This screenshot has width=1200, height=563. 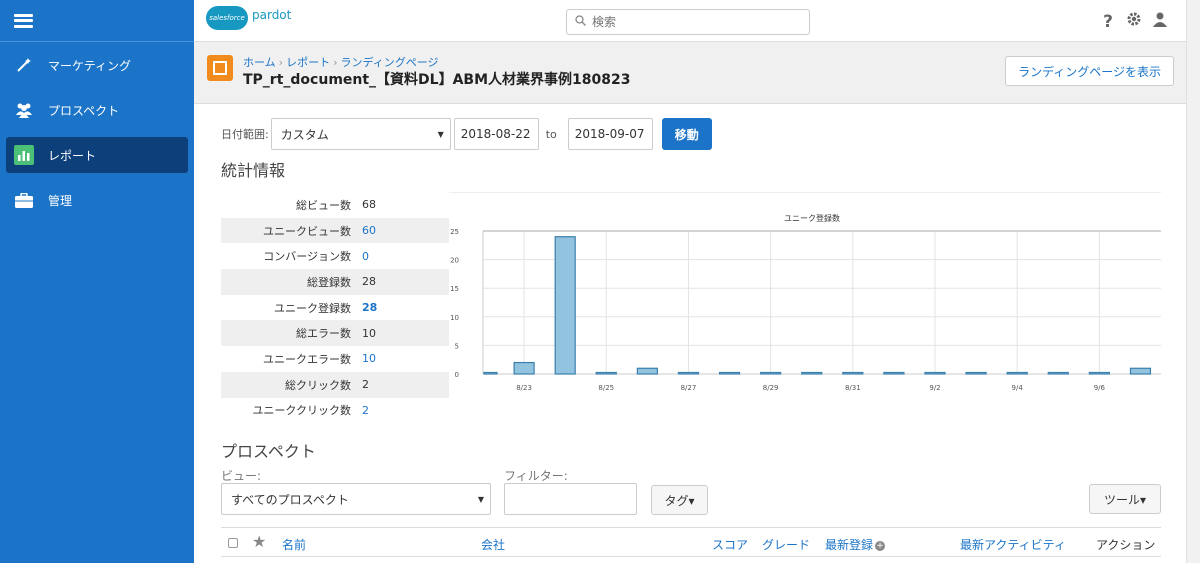 I want to click on stat-row: 総クリック数 2, so click(x=335, y=384).